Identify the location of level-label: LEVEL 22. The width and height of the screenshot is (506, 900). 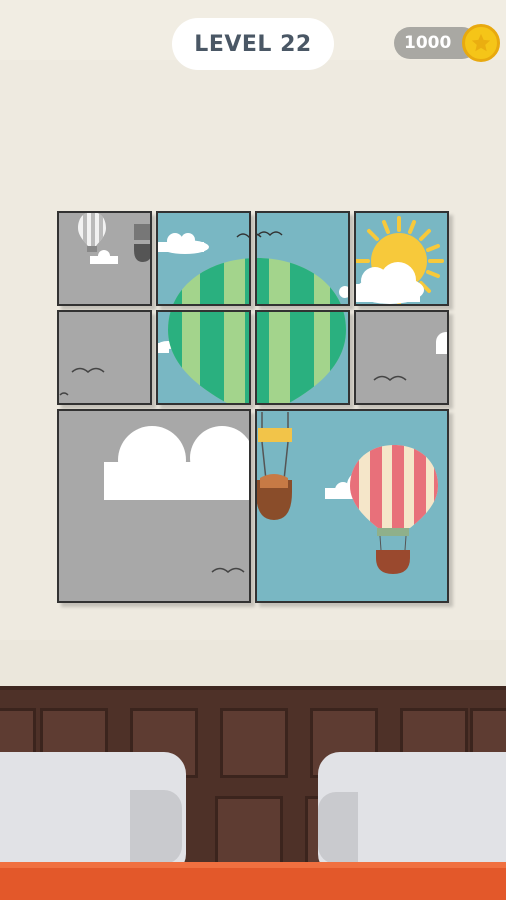
(253, 44).